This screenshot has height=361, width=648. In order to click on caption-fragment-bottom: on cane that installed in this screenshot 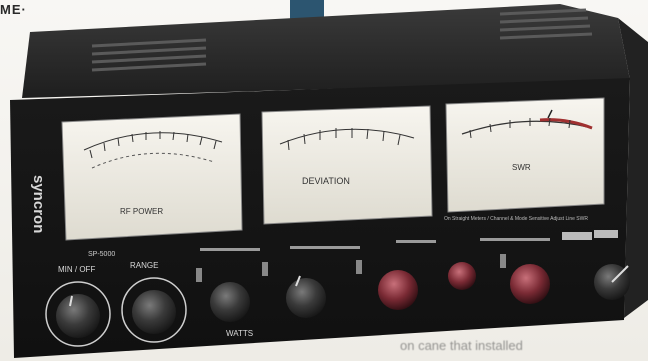, I will do `click(461, 345)`.